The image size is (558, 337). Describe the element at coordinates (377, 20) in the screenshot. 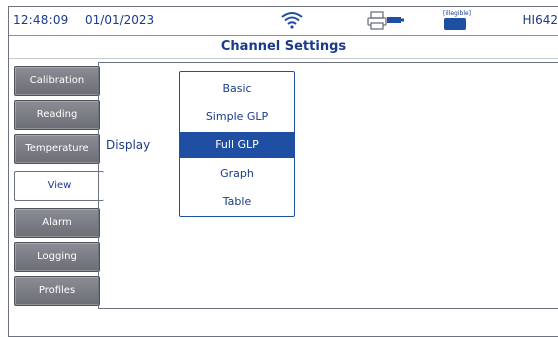

I see `printer-icon` at that location.